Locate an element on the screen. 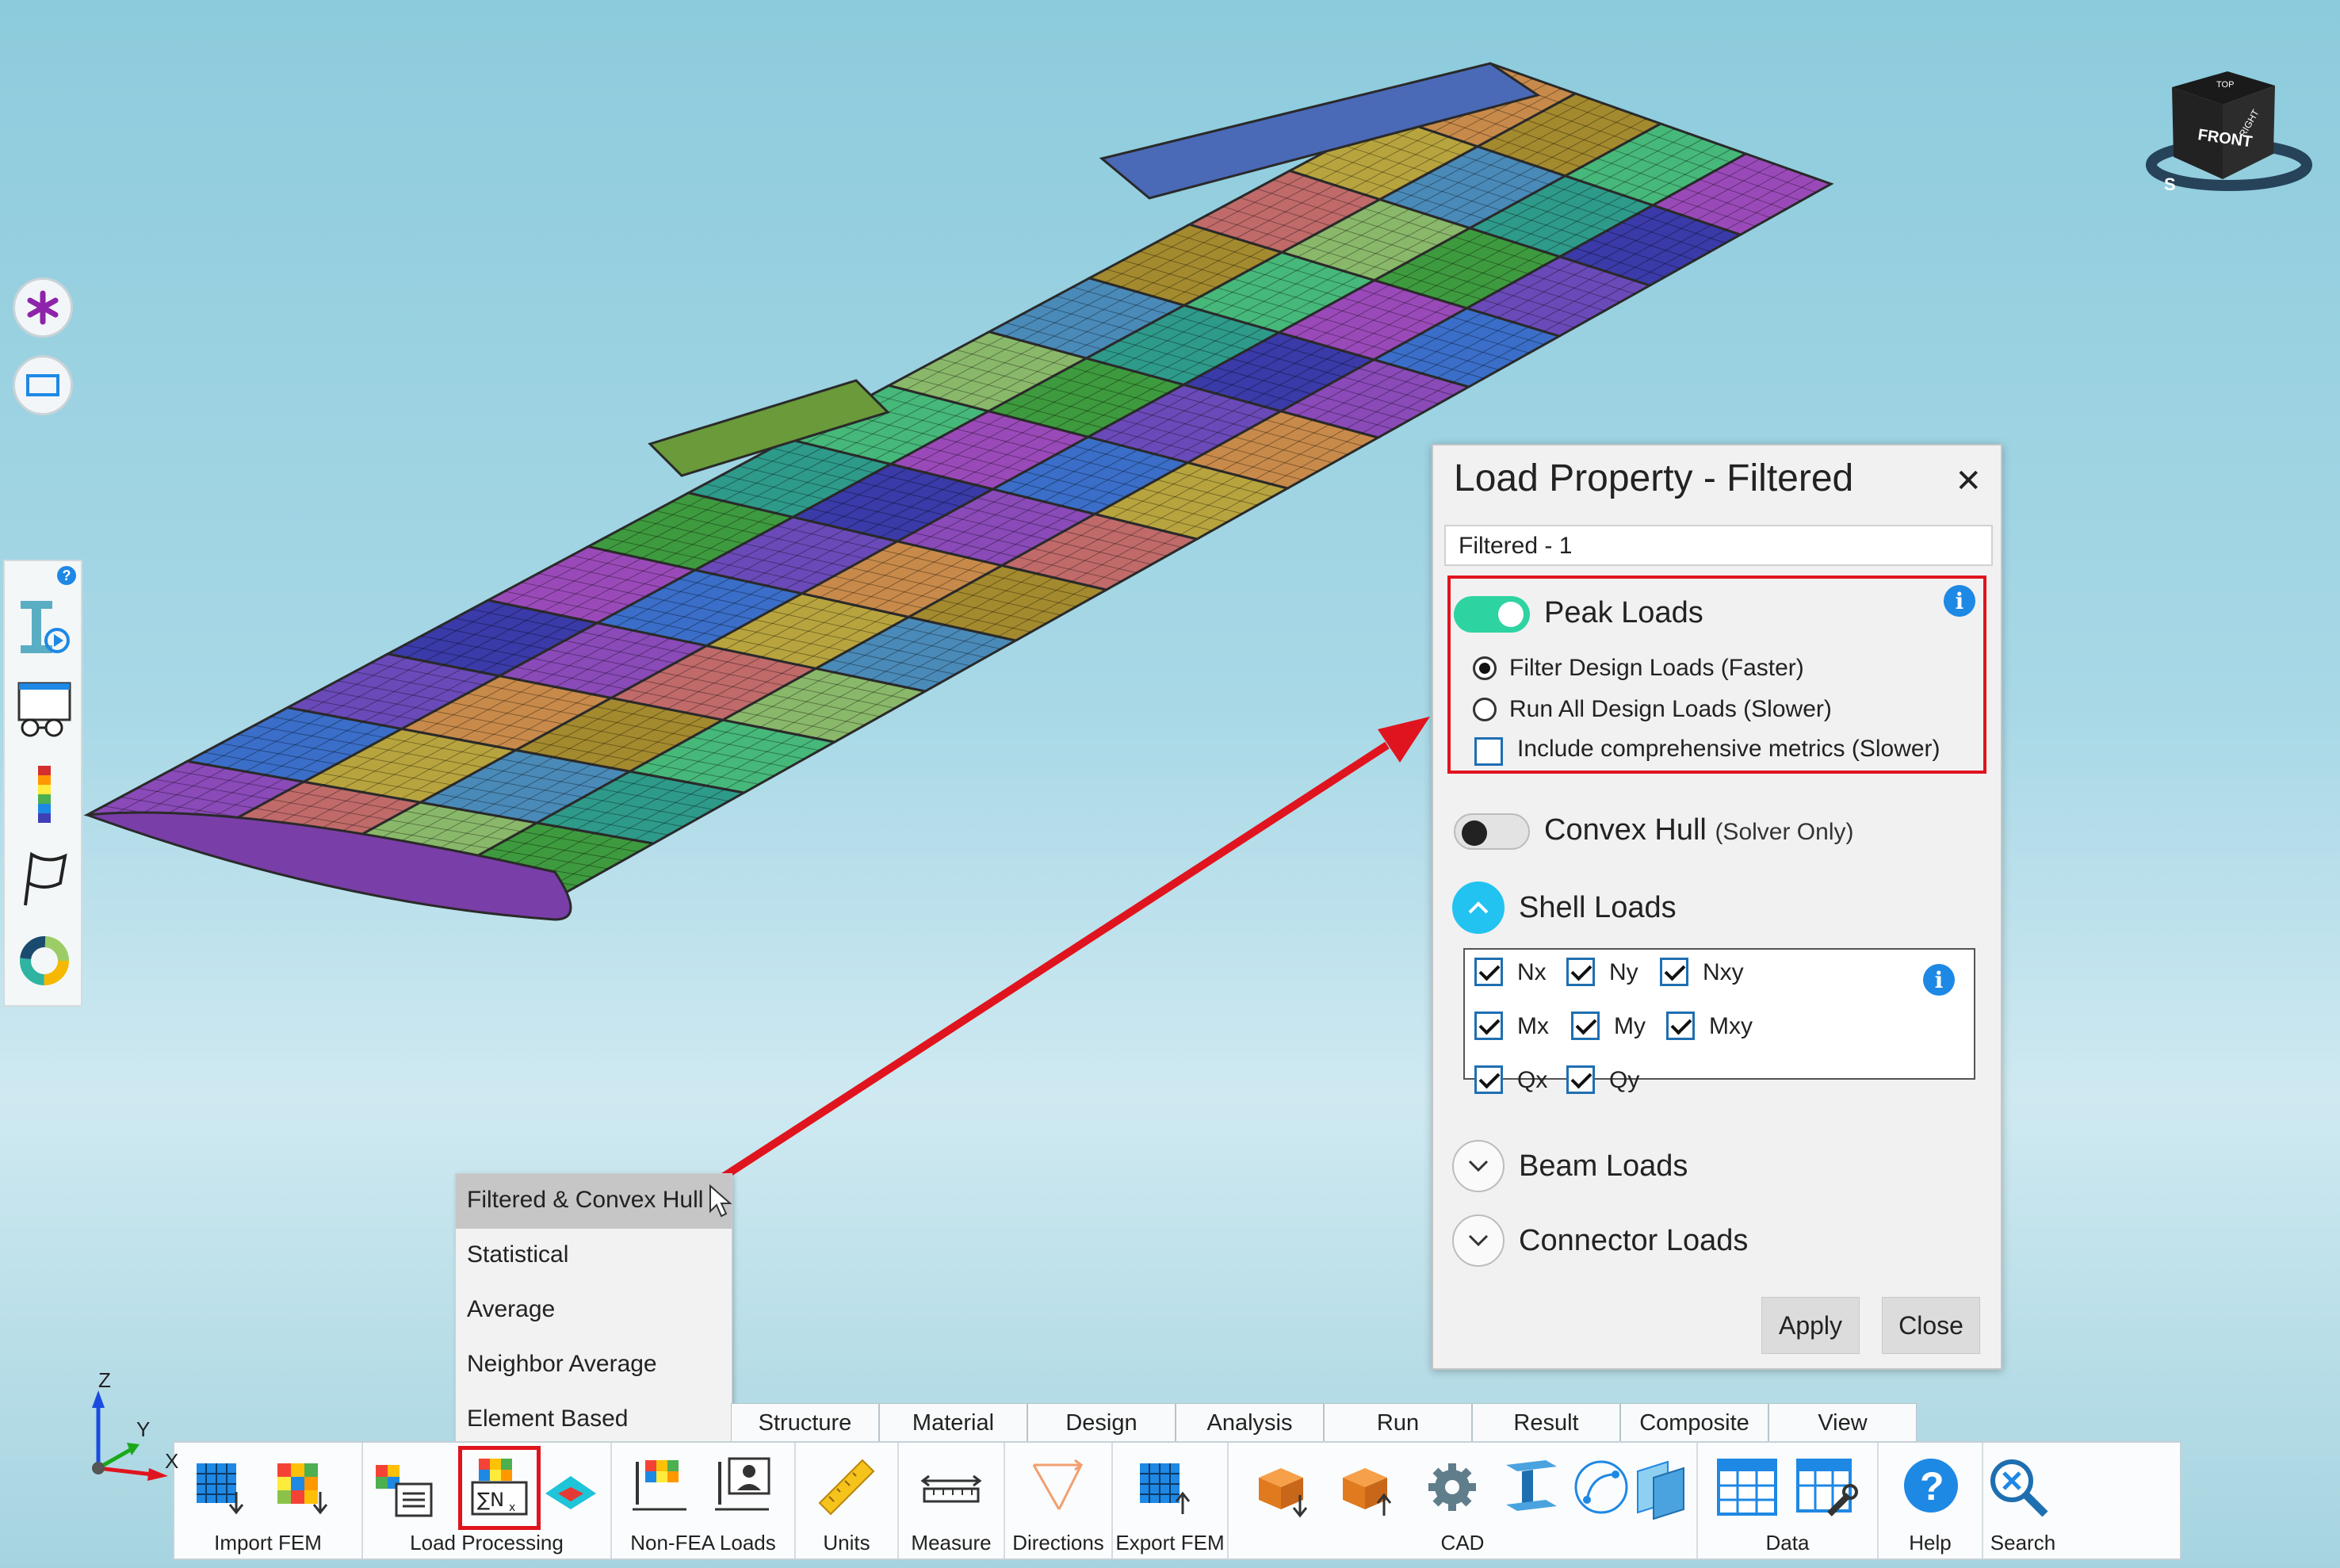 Image resolution: width=2340 pixels, height=1568 pixels. search-icon is located at coordinates (2018, 1487).